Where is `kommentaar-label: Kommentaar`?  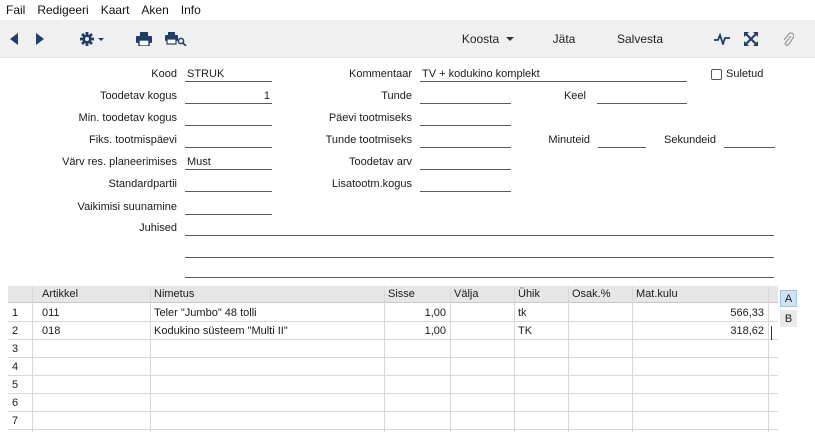 kommentaar-label: Kommentaar is located at coordinates (380, 74).